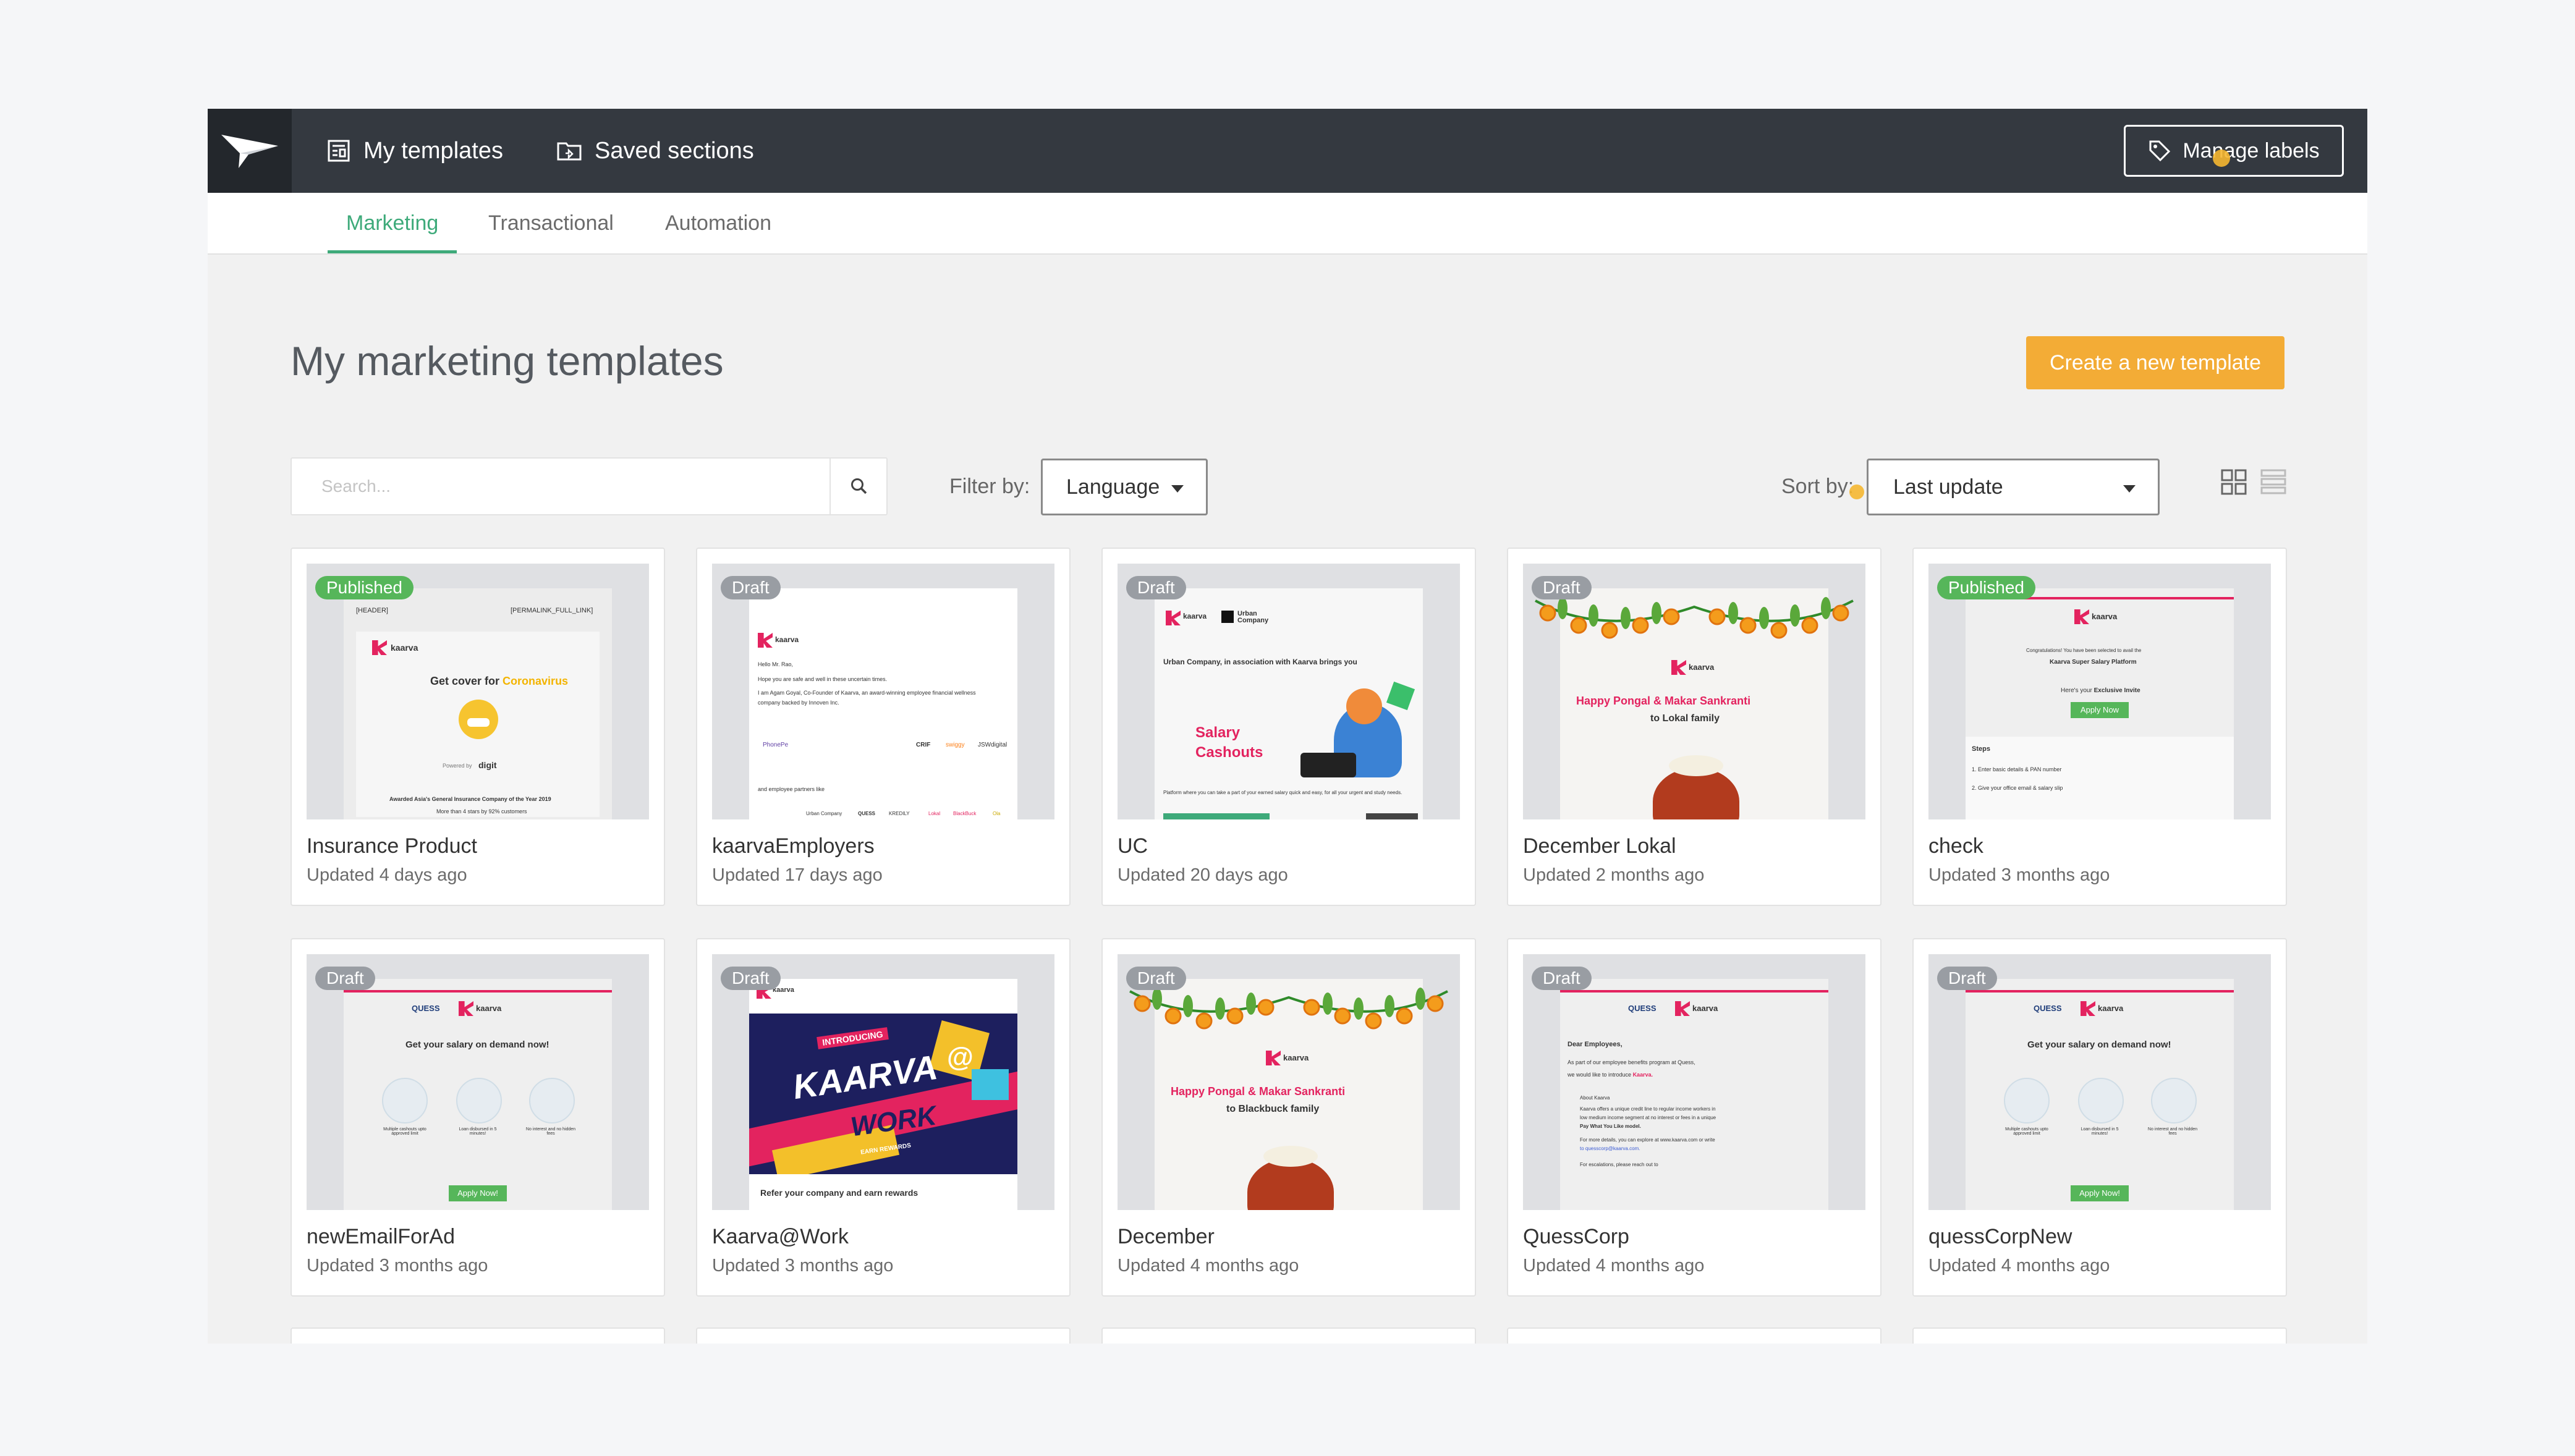  I want to click on preview-text: to Lokal family, so click(1685, 718).